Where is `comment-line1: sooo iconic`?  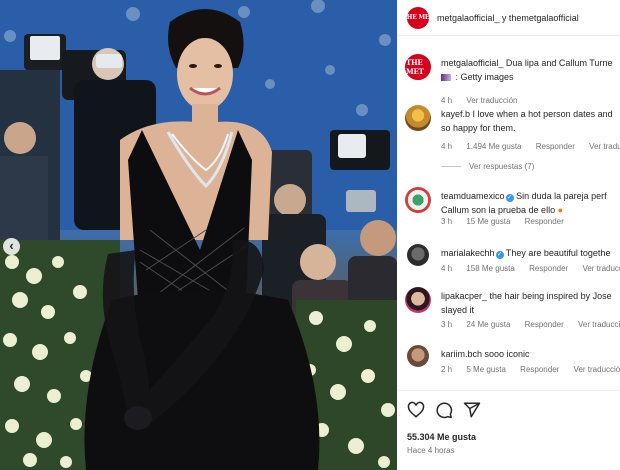
comment-line1: sooo iconic is located at coordinates (507, 354).